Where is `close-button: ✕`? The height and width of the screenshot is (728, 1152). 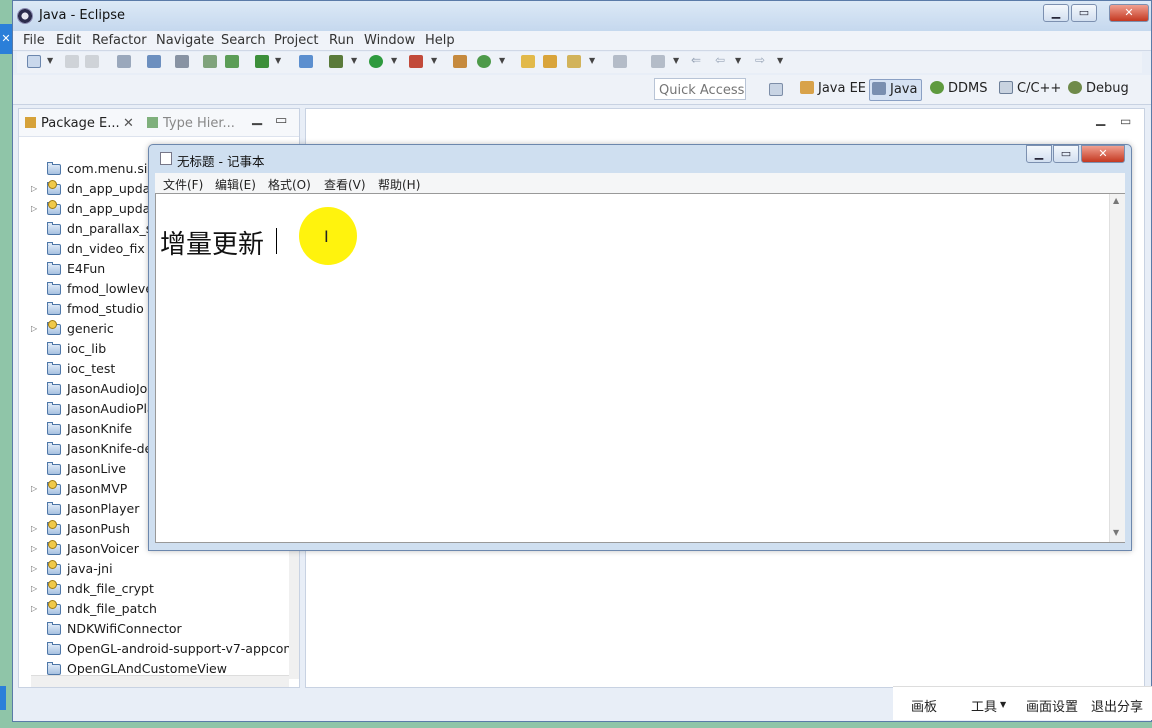
close-button: ✕ is located at coordinates (1129, 13).